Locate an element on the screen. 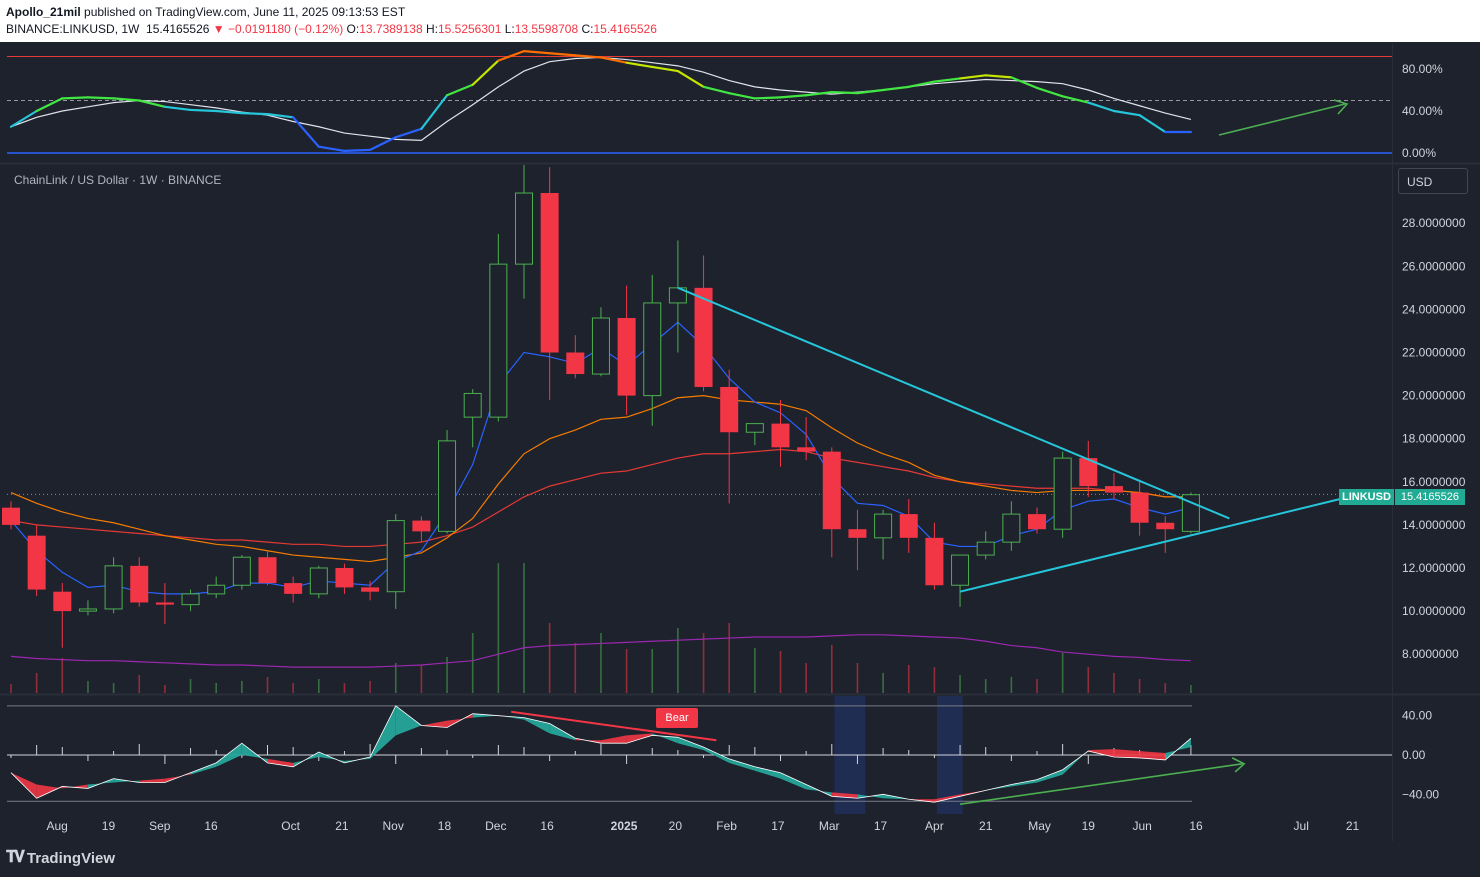 The width and height of the screenshot is (1480, 877). time-axis-tick-label: Feb is located at coordinates (726, 826).